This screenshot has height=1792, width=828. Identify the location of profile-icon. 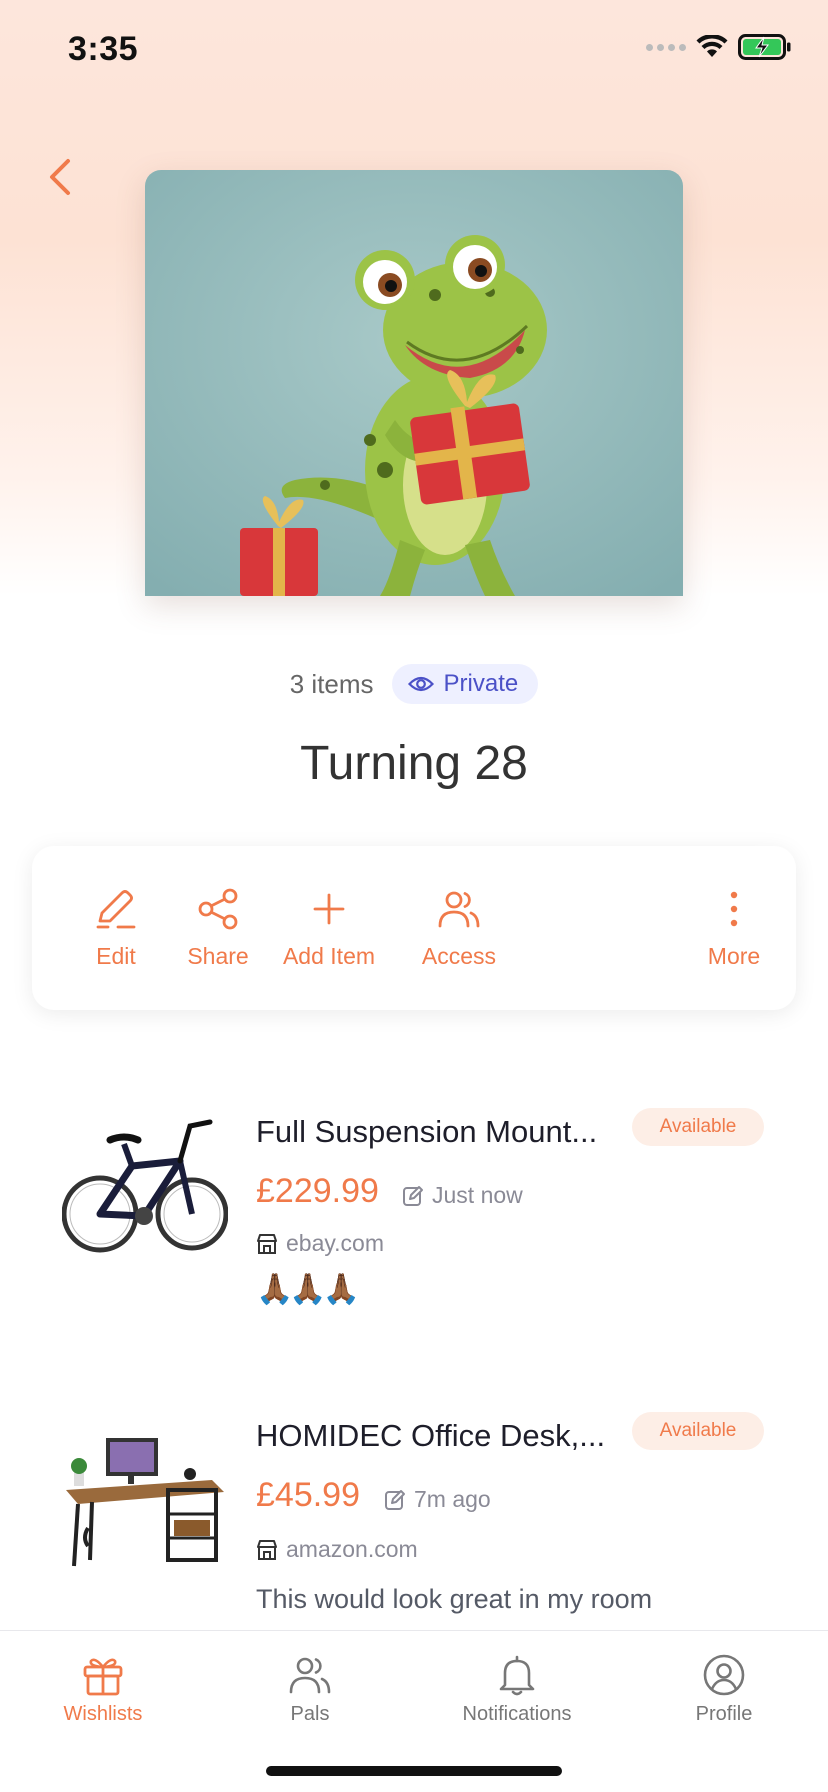
(724, 1675).